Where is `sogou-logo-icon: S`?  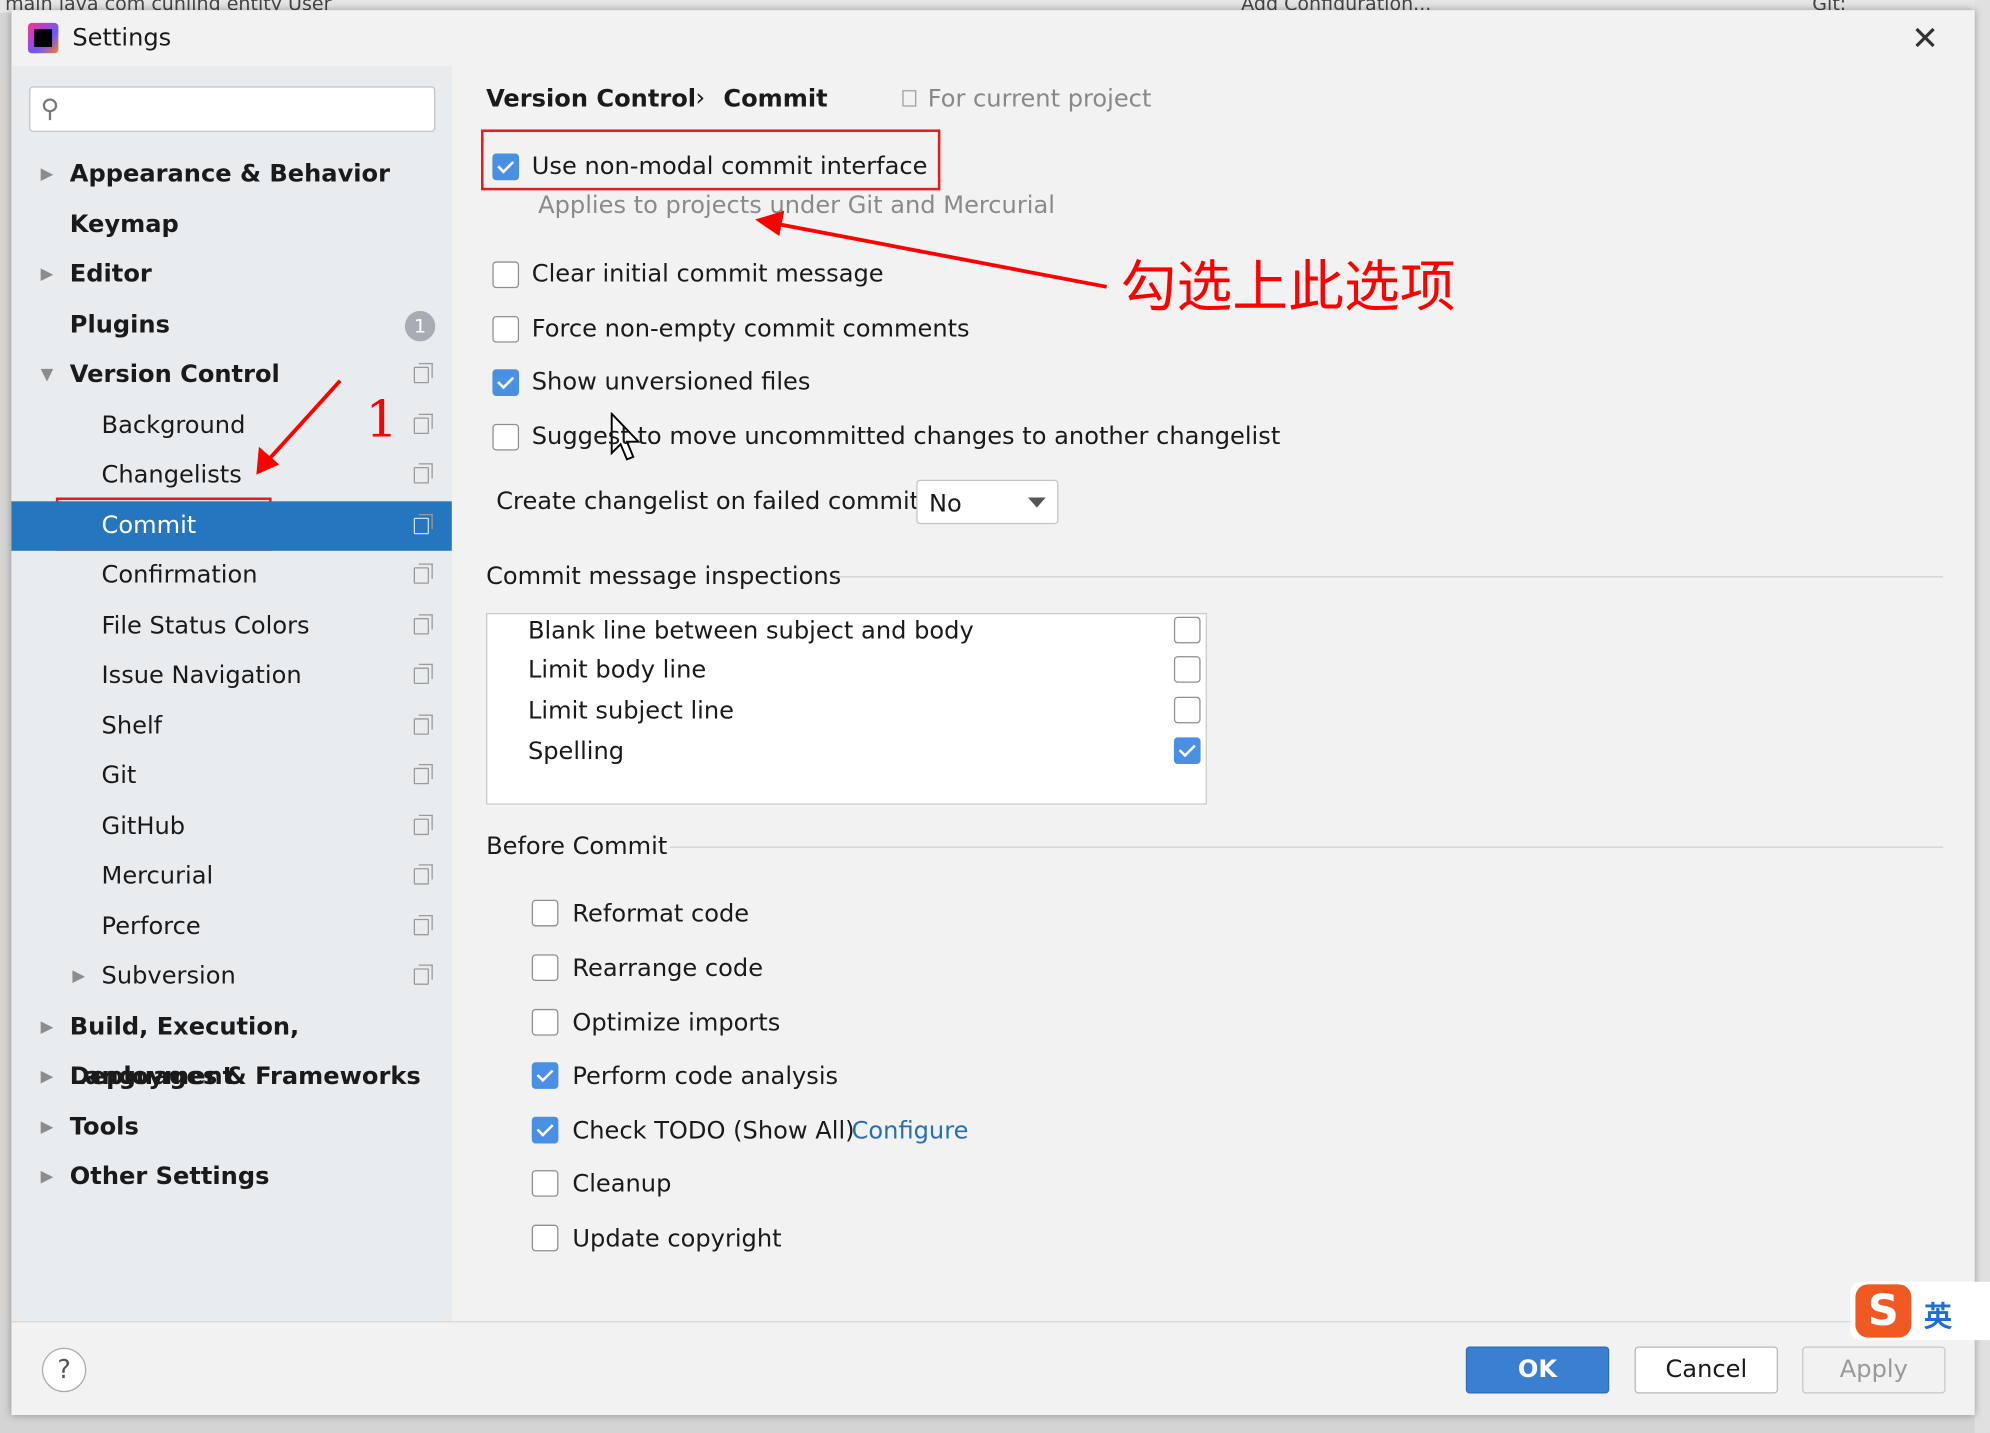 sogou-logo-icon: S is located at coordinates (1883, 1311).